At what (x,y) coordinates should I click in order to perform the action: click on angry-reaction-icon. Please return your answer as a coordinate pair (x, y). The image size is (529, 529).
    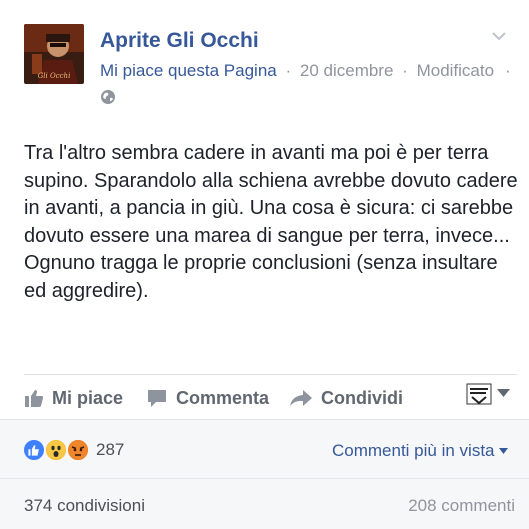
    Looking at the image, I should click on (78, 450).